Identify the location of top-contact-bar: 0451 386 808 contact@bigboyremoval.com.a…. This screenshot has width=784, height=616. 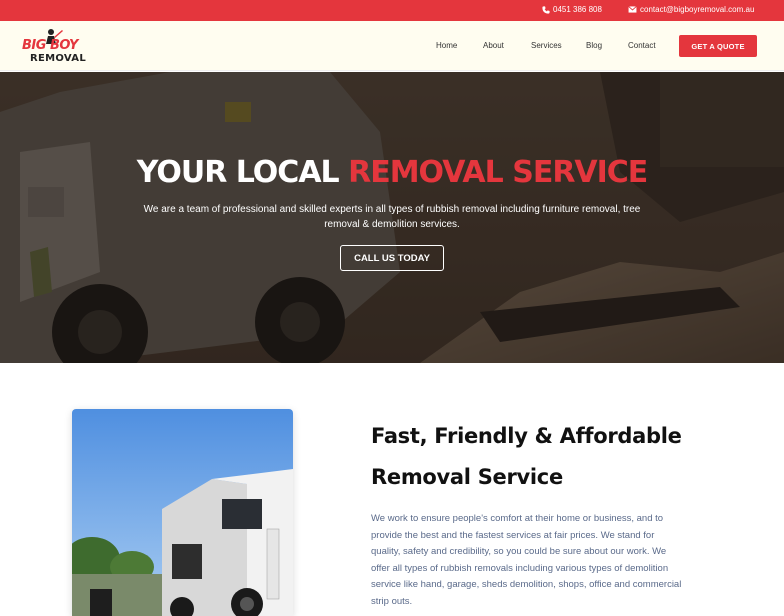
(392, 10).